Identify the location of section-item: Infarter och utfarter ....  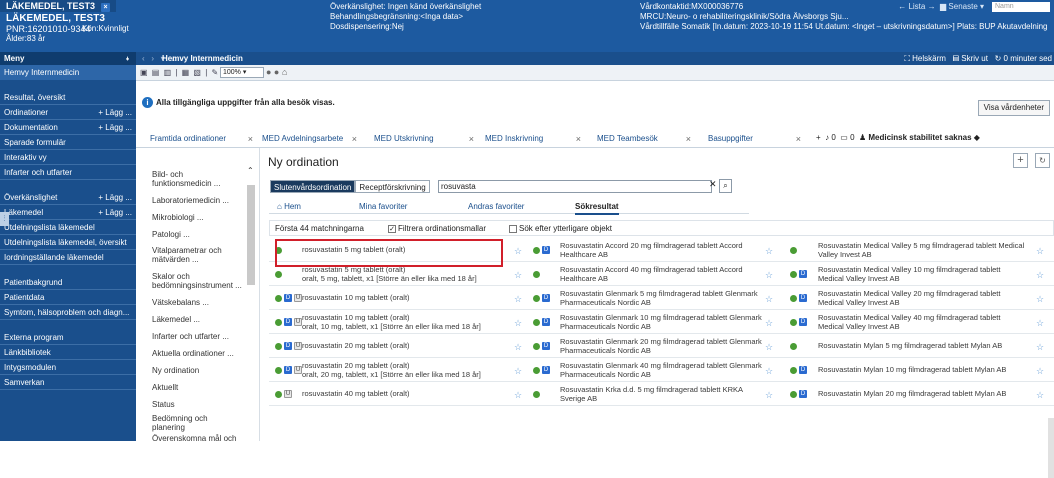
(190, 336).